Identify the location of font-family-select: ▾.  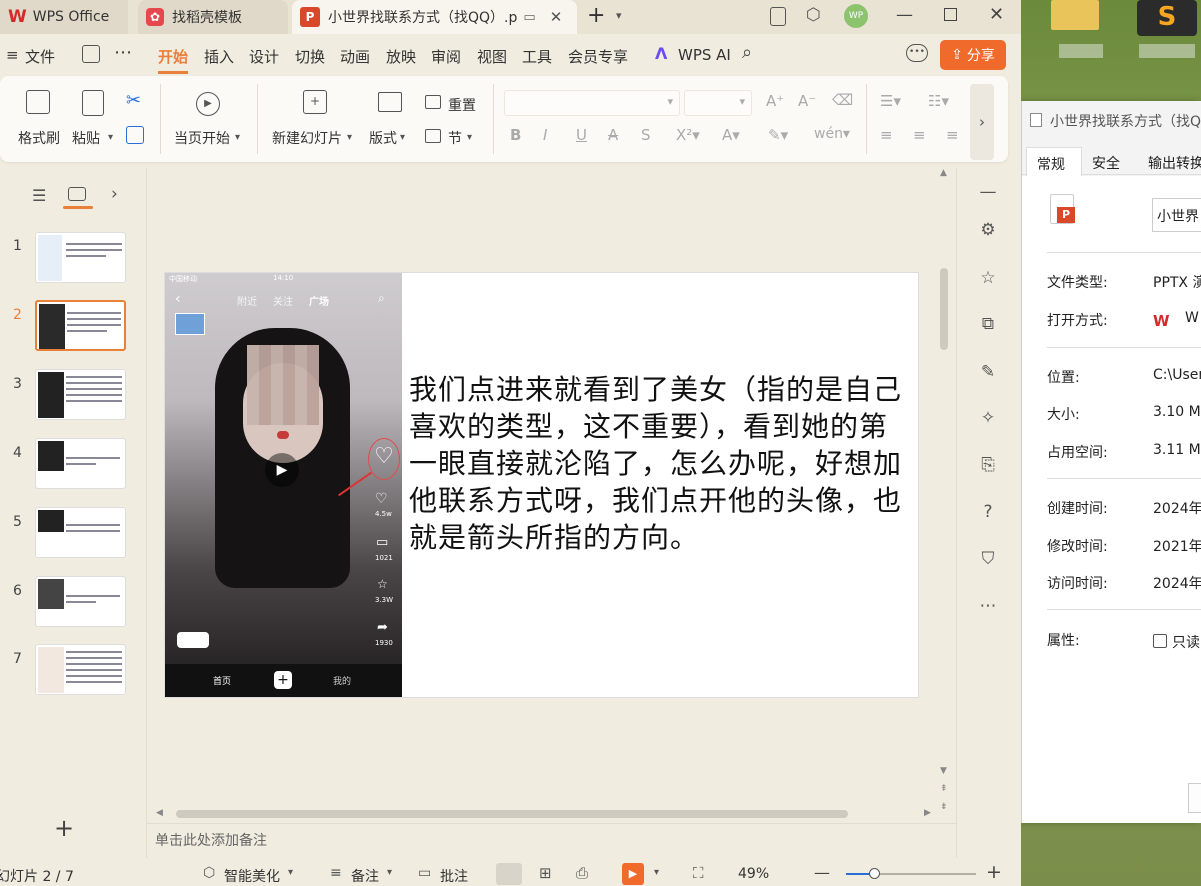
(592, 103).